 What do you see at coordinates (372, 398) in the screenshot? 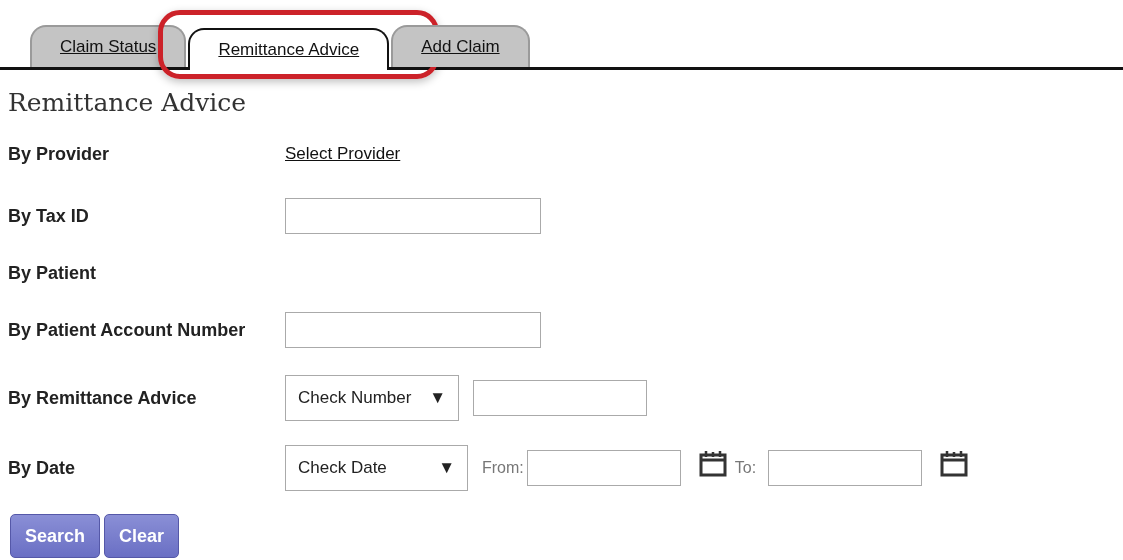
I see `dropdown: Check Number ▼` at bounding box center [372, 398].